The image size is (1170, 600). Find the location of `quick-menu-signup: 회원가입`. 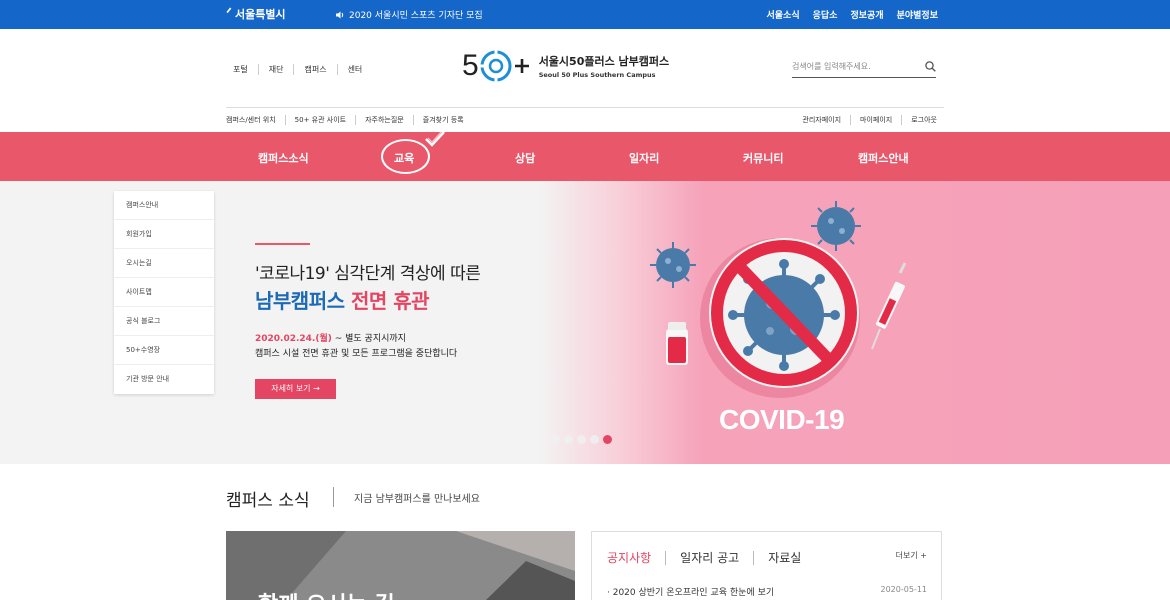

quick-menu-signup: 회원가입 is located at coordinates (164, 234).